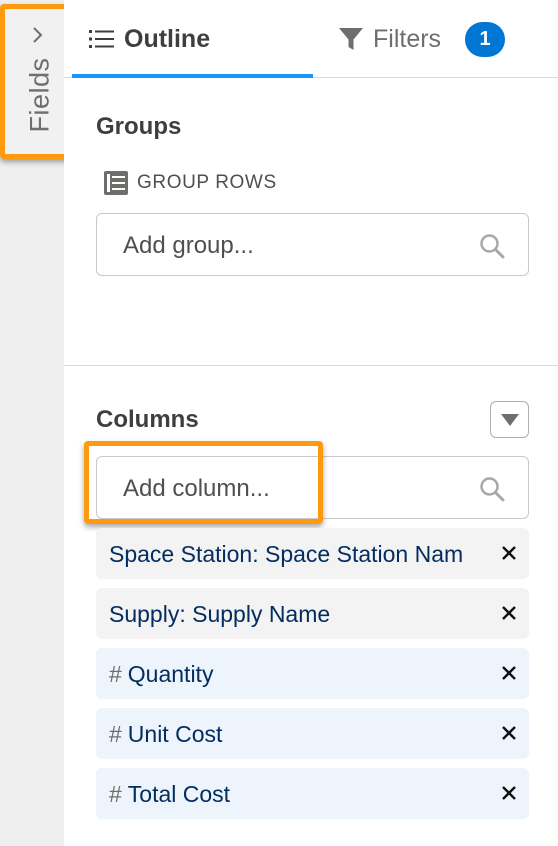 The width and height of the screenshot is (558, 846). What do you see at coordinates (116, 183) in the screenshot?
I see `table-rows-icon` at bounding box center [116, 183].